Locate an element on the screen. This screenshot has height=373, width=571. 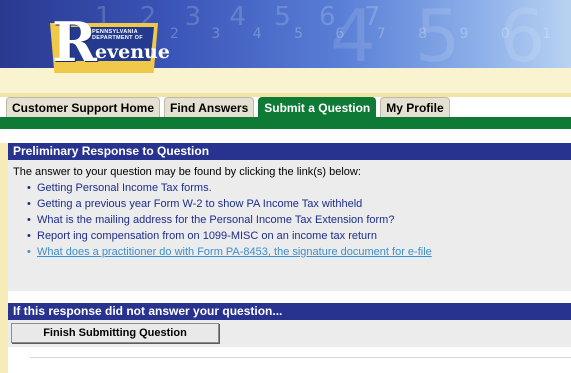
finish-submitting-button: Finish Submitting Question is located at coordinates (115, 333).